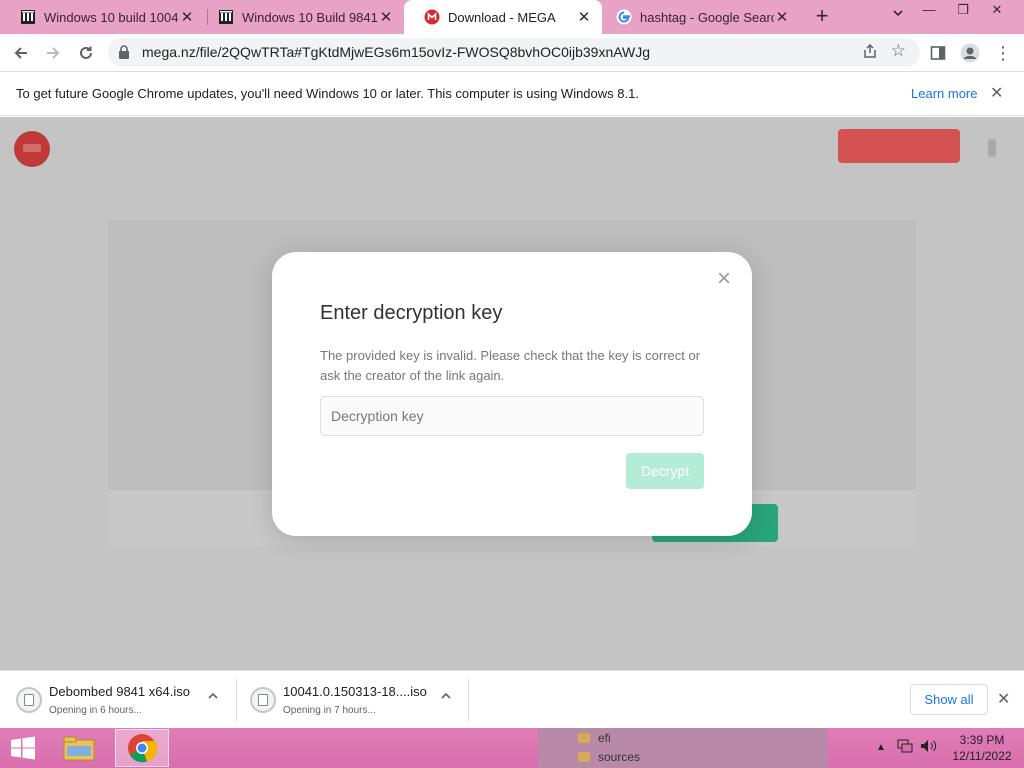 This screenshot has width=1024, height=768. I want to click on tab-windows-10-build-10041: Windows 10 build 10041 ✕, so click(102, 17).